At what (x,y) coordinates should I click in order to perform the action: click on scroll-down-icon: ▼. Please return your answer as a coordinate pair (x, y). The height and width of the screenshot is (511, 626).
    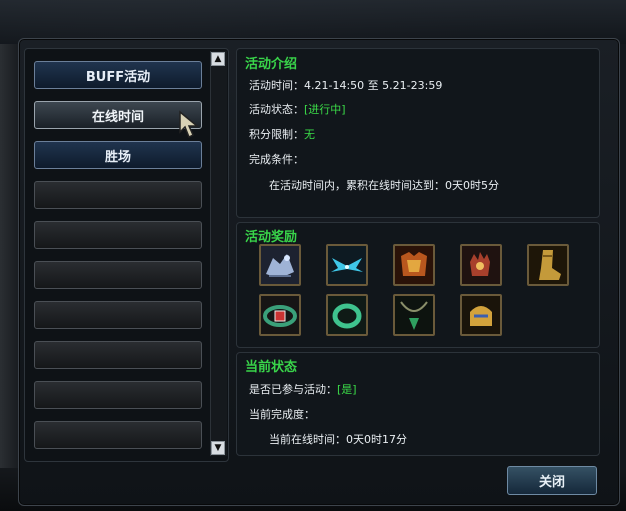
    Looking at the image, I should click on (218, 448).